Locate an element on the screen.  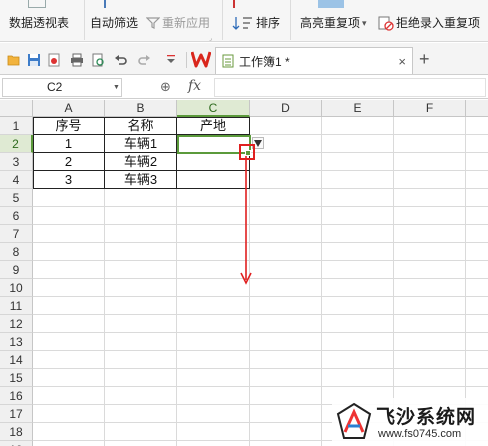
cell-overflow15 is located at coordinates (477, 378).